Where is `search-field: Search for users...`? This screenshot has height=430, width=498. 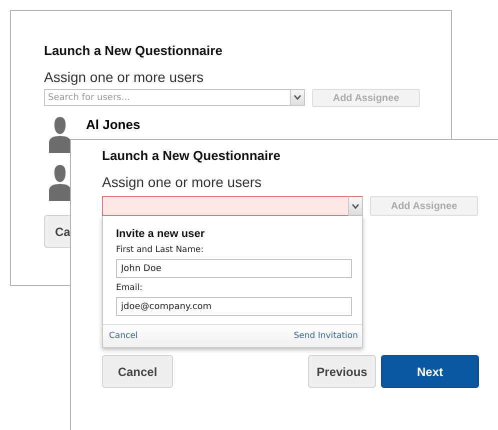 search-field: Search for users... is located at coordinates (167, 97).